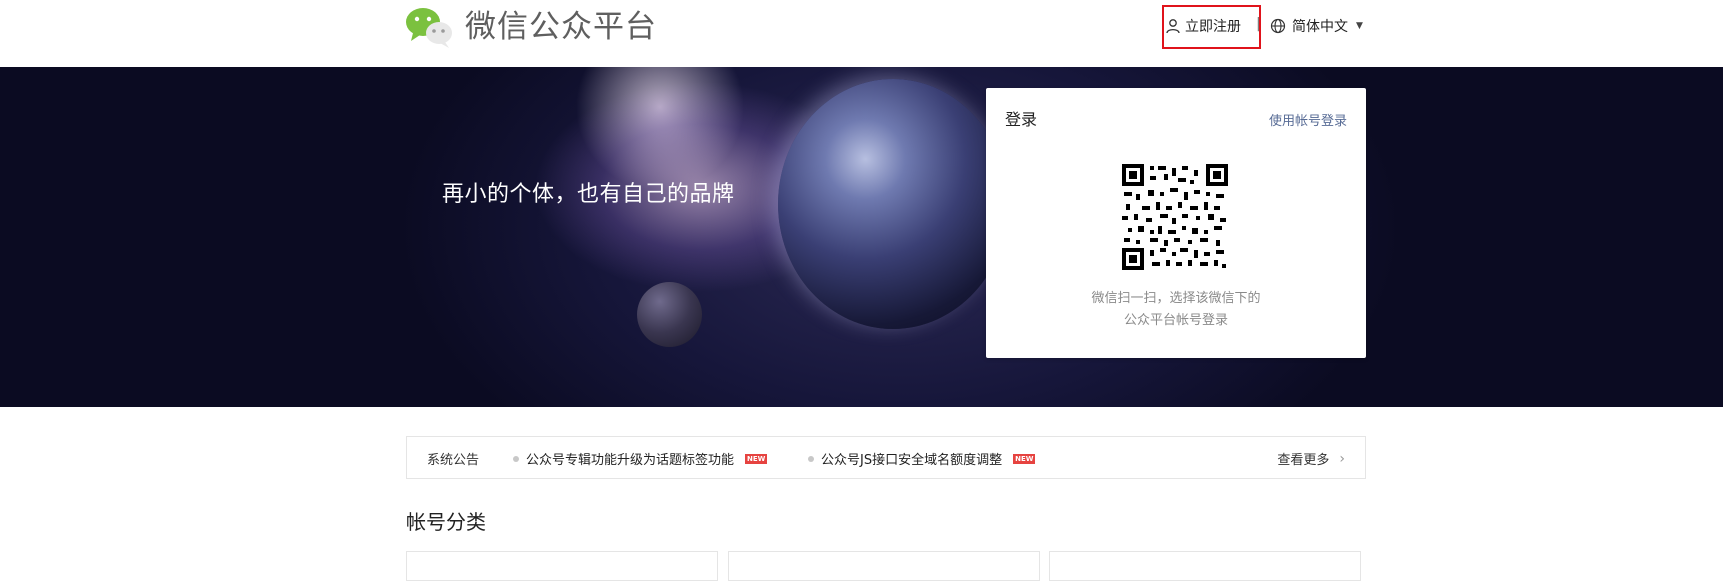  What do you see at coordinates (893, 204) in the screenshot?
I see `planet-image` at bounding box center [893, 204].